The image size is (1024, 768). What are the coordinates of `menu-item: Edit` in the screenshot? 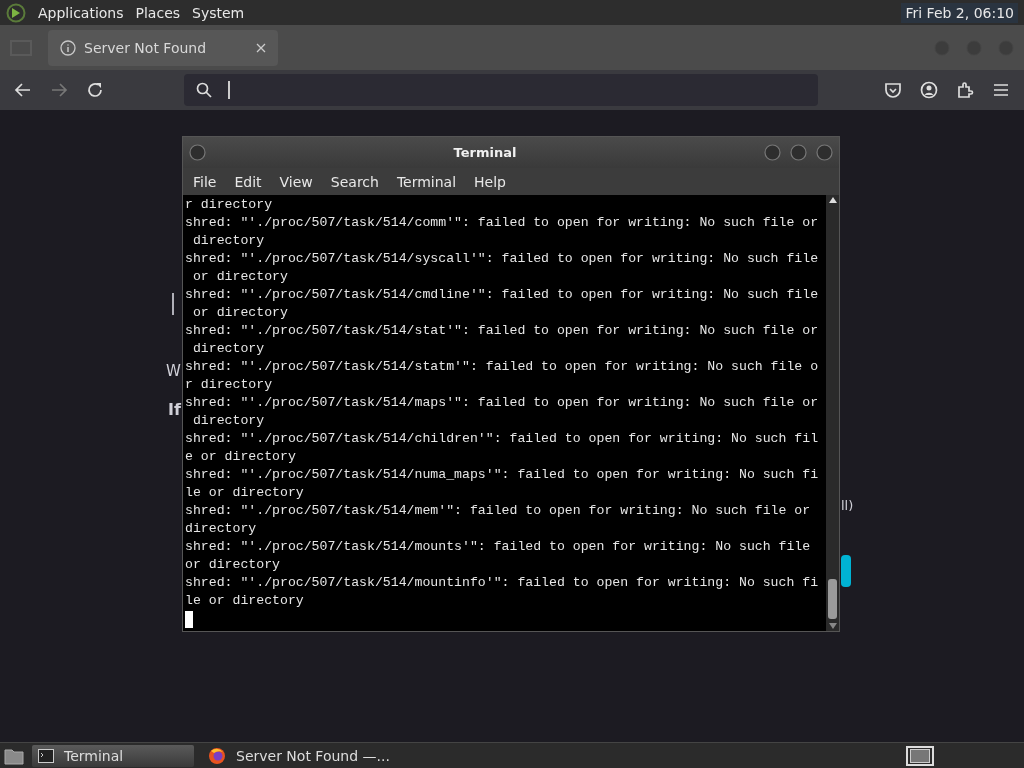 It's located at (253, 181).